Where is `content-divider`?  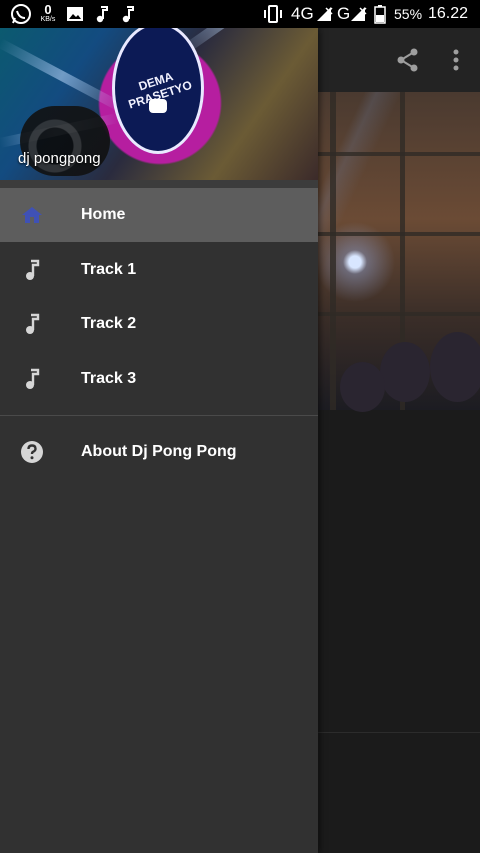 content-divider is located at coordinates (399, 732).